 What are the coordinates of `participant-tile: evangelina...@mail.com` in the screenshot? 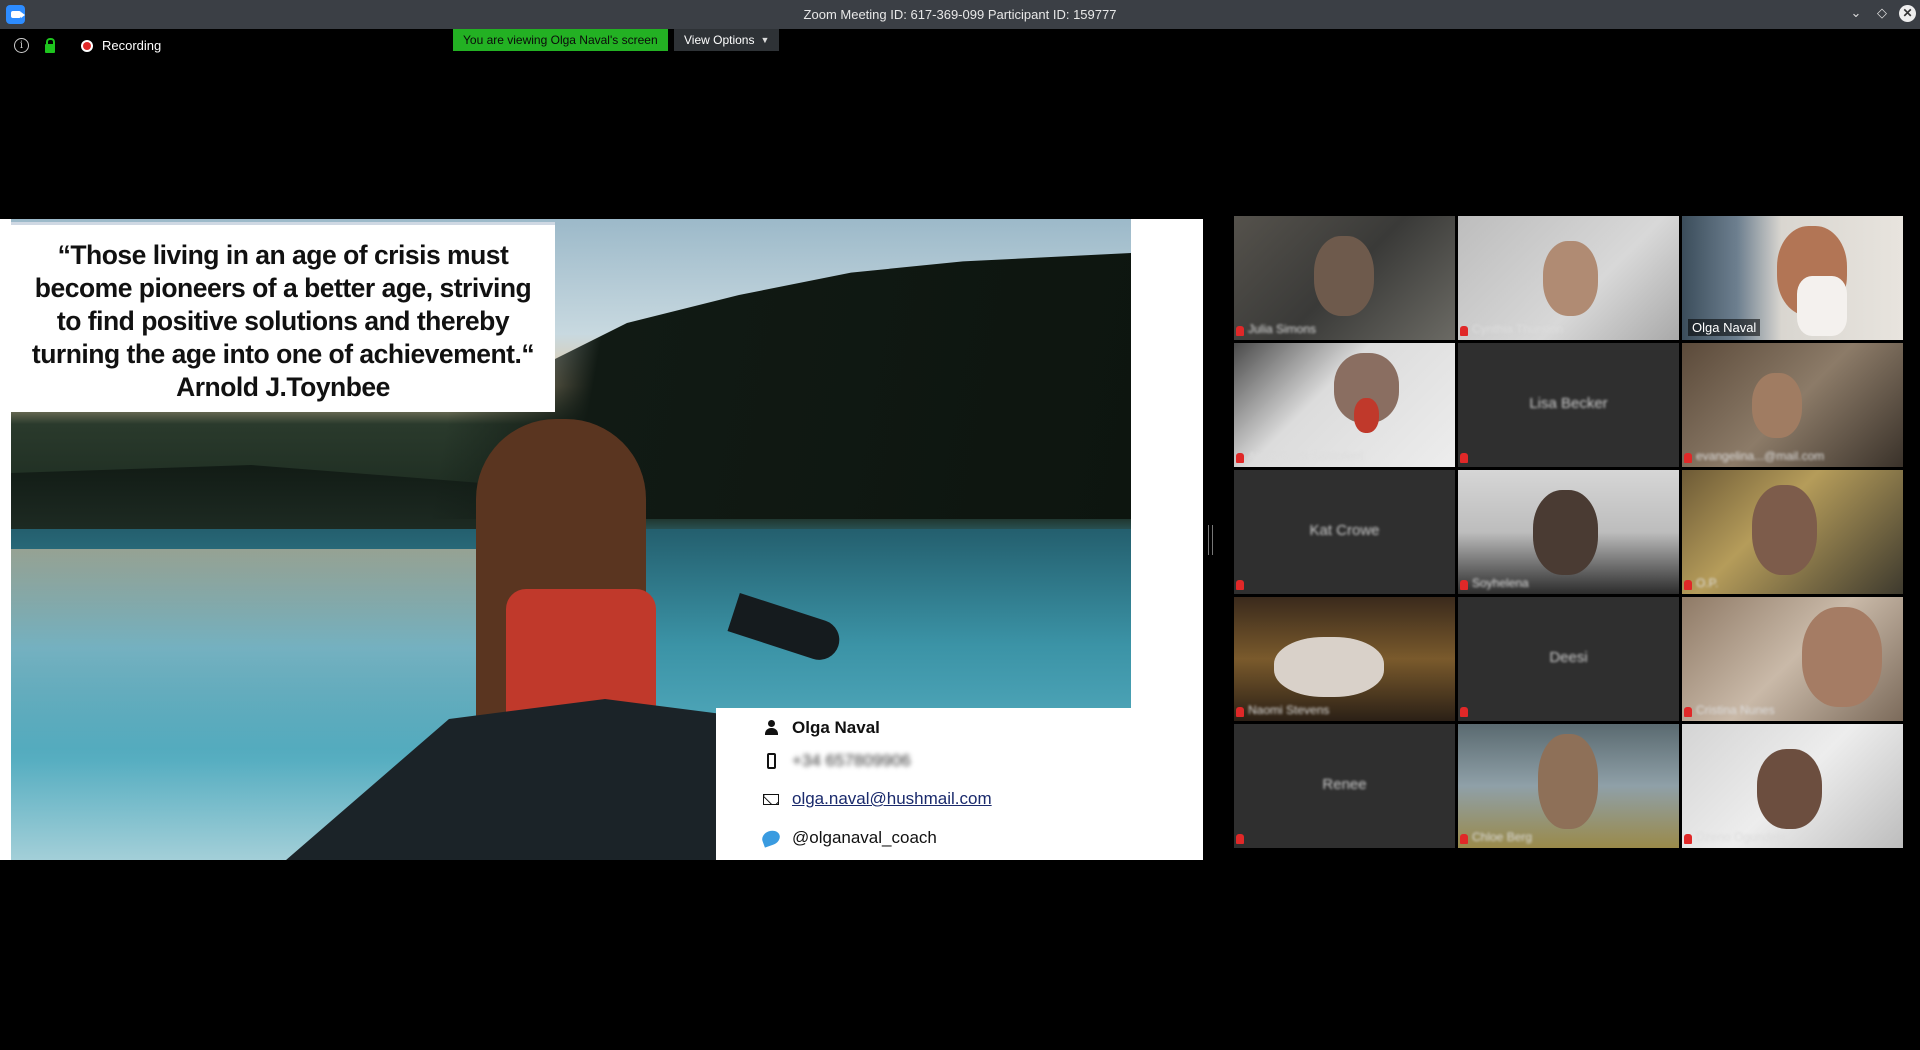 It's located at (1792, 405).